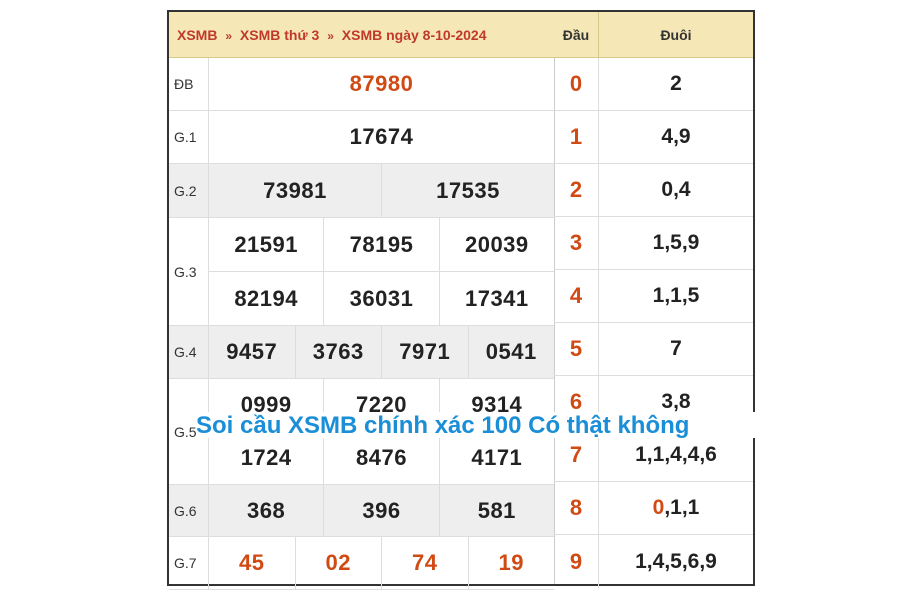  I want to click on prize-number: 0541, so click(511, 352).